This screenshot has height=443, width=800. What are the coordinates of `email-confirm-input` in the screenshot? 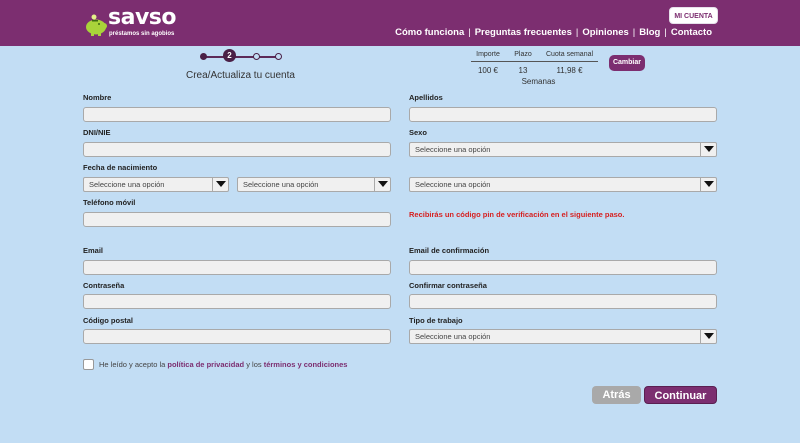 It's located at (563, 267).